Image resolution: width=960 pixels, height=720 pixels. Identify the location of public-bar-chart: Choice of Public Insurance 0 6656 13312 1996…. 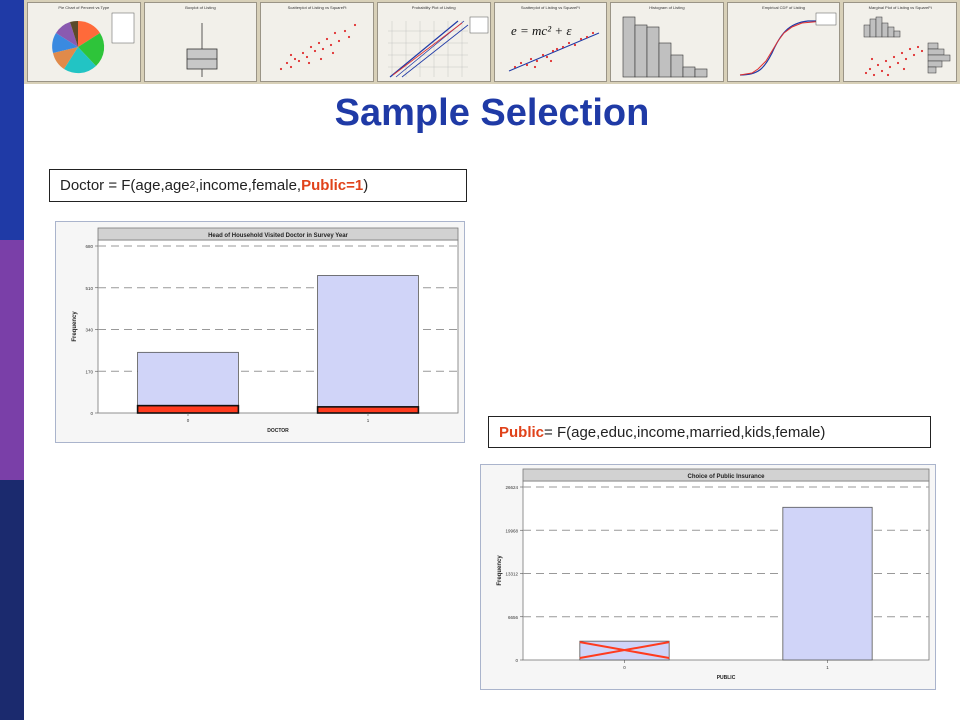
(713, 574).